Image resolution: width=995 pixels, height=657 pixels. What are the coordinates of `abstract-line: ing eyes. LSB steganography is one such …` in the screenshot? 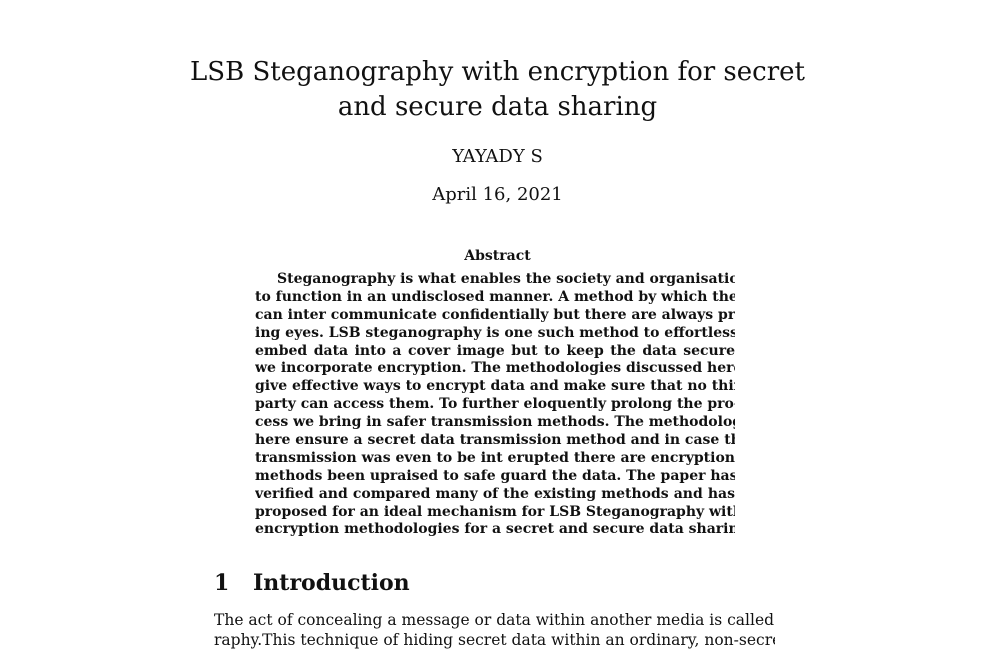 It's located at (495, 332).